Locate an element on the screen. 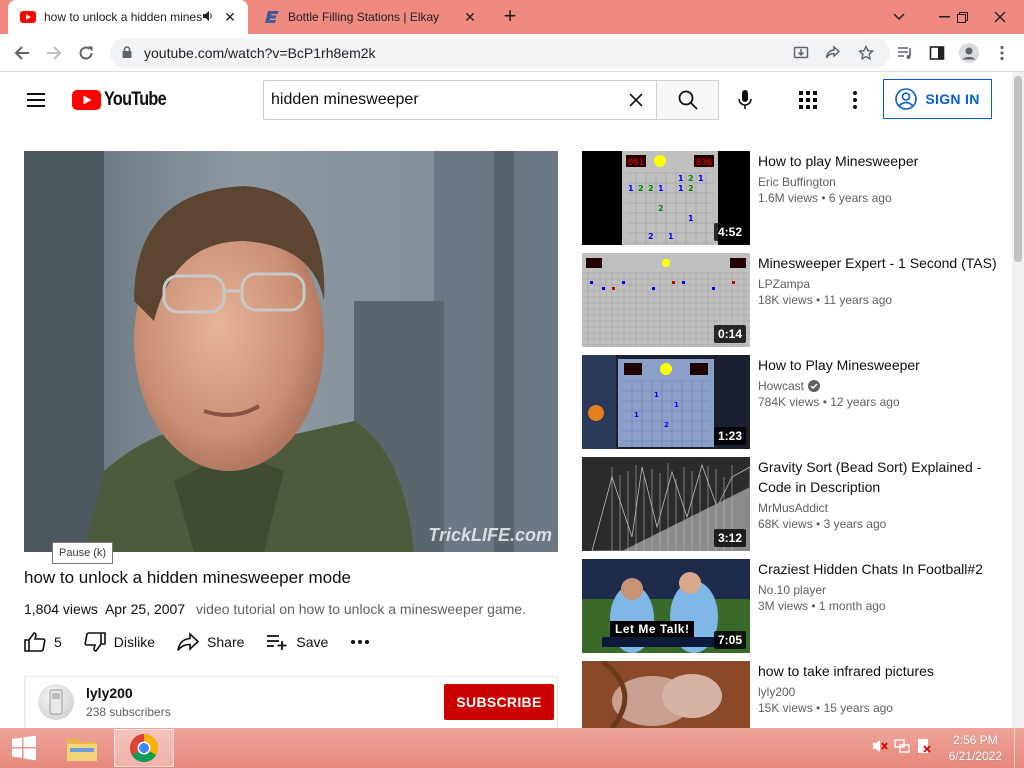 This screenshot has width=1024, height=768. save-button: Save is located at coordinates (297, 642).